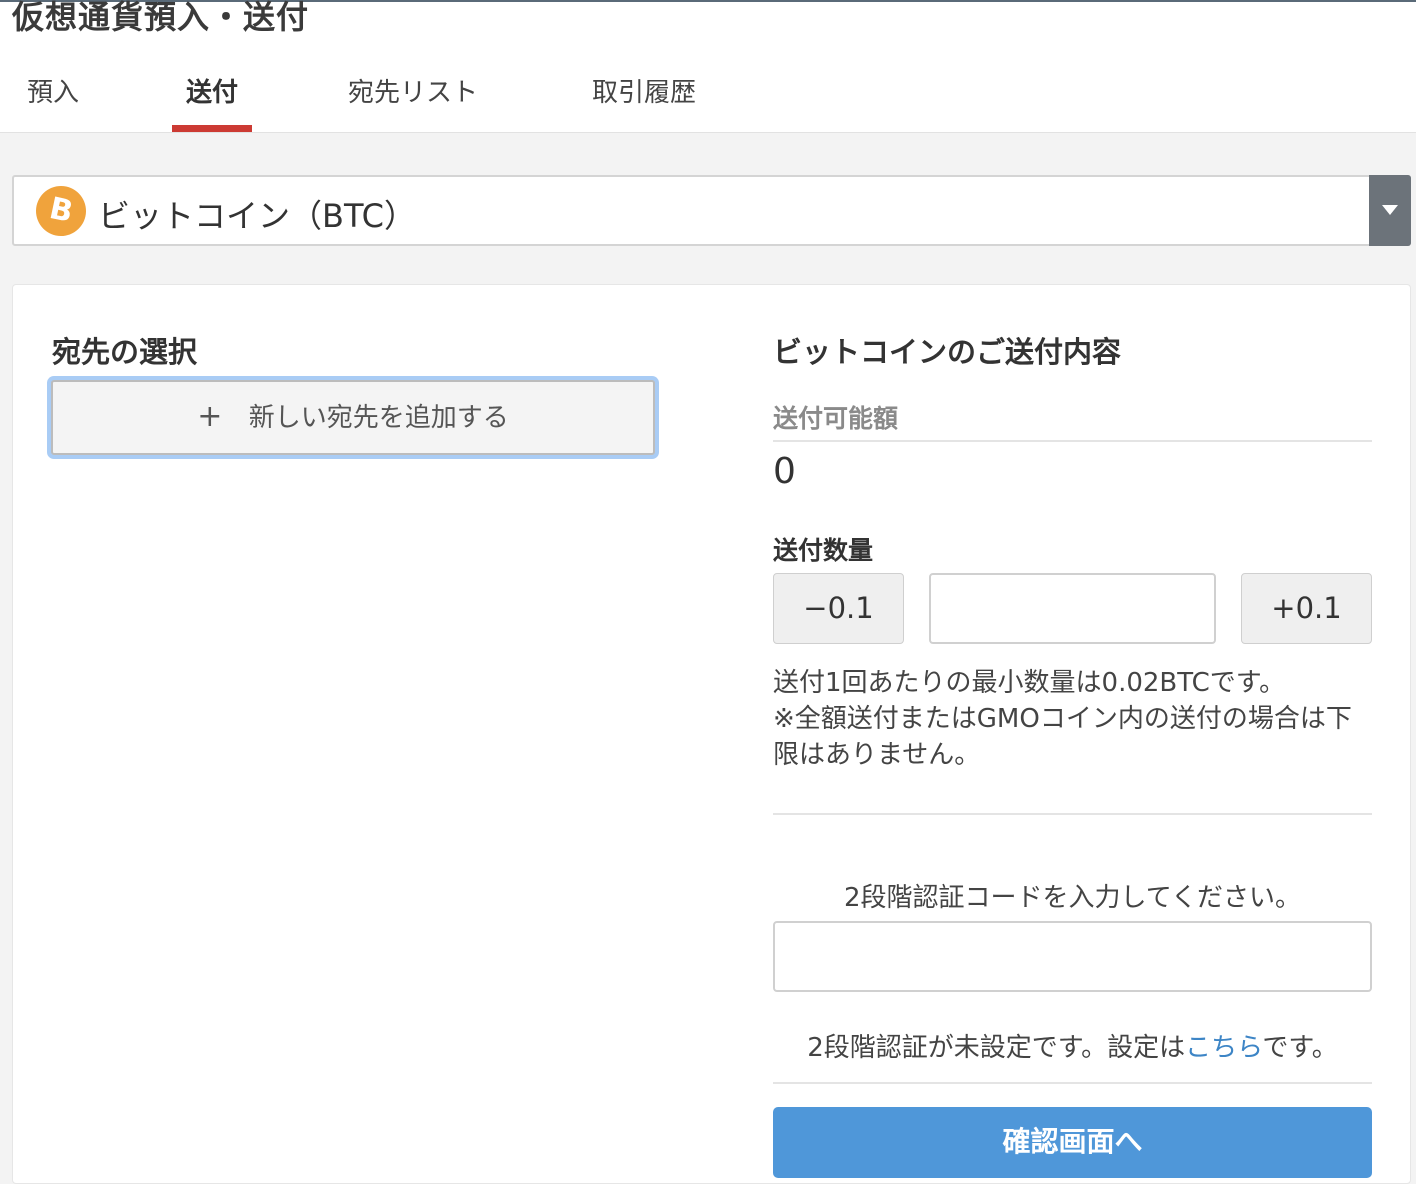 Image resolution: width=1416 pixels, height=1184 pixels. Describe the element at coordinates (61, 211) in the screenshot. I see `bitcoin-icon: B` at that location.